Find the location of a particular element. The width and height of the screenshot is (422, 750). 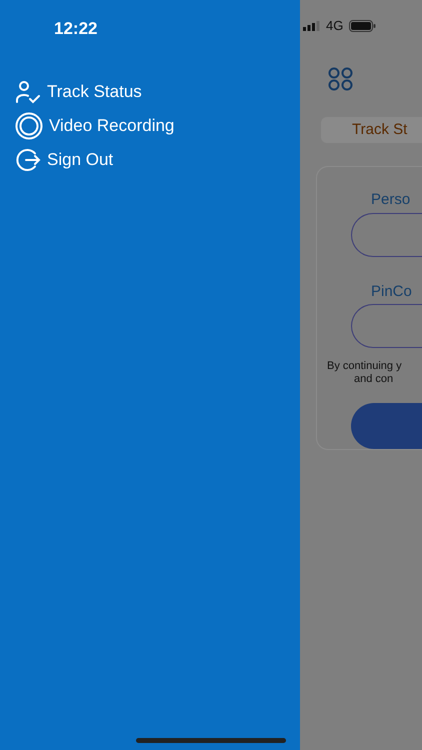

network-label: 4G is located at coordinates (335, 26).